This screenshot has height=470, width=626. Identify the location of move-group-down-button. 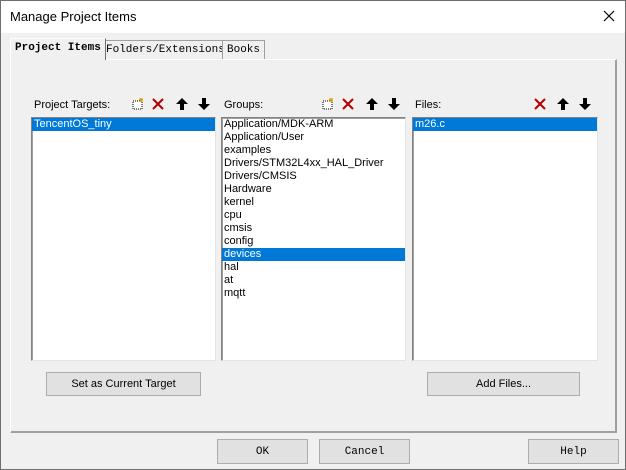
(394, 104).